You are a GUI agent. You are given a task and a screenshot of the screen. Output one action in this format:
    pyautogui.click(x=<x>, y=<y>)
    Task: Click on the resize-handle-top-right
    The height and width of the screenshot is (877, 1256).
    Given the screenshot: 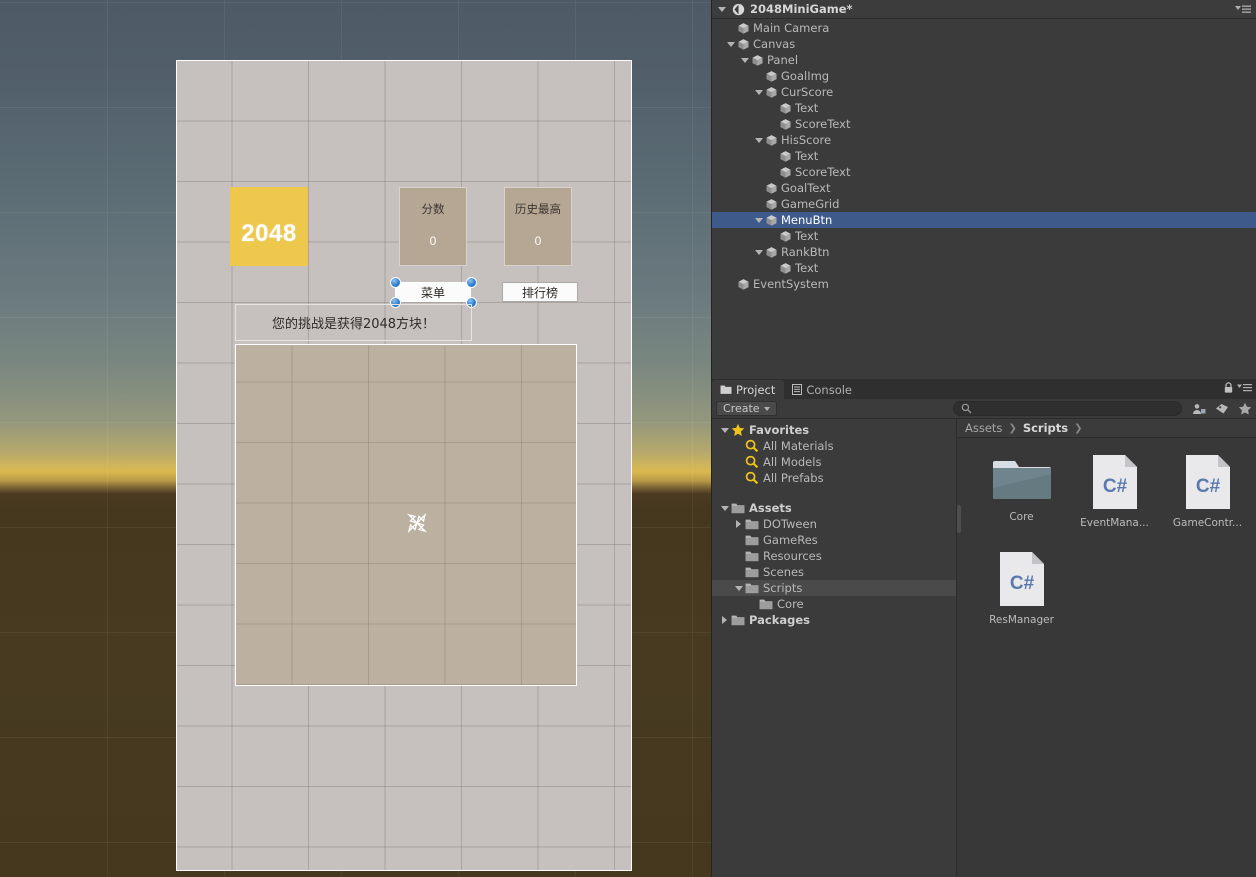 What is the action you would take?
    pyautogui.click(x=471, y=282)
    